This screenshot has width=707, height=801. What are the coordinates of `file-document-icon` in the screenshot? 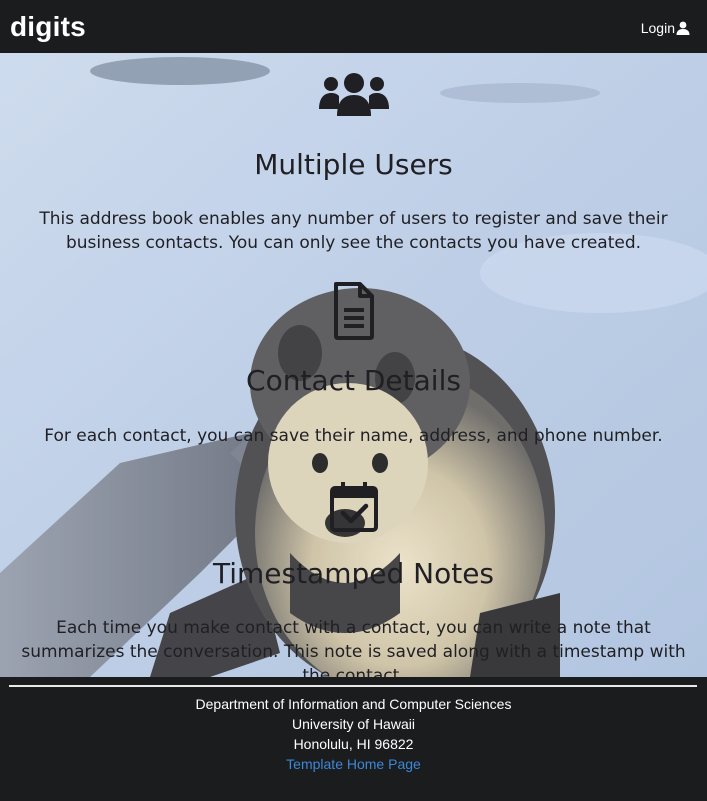 It's located at (353, 311).